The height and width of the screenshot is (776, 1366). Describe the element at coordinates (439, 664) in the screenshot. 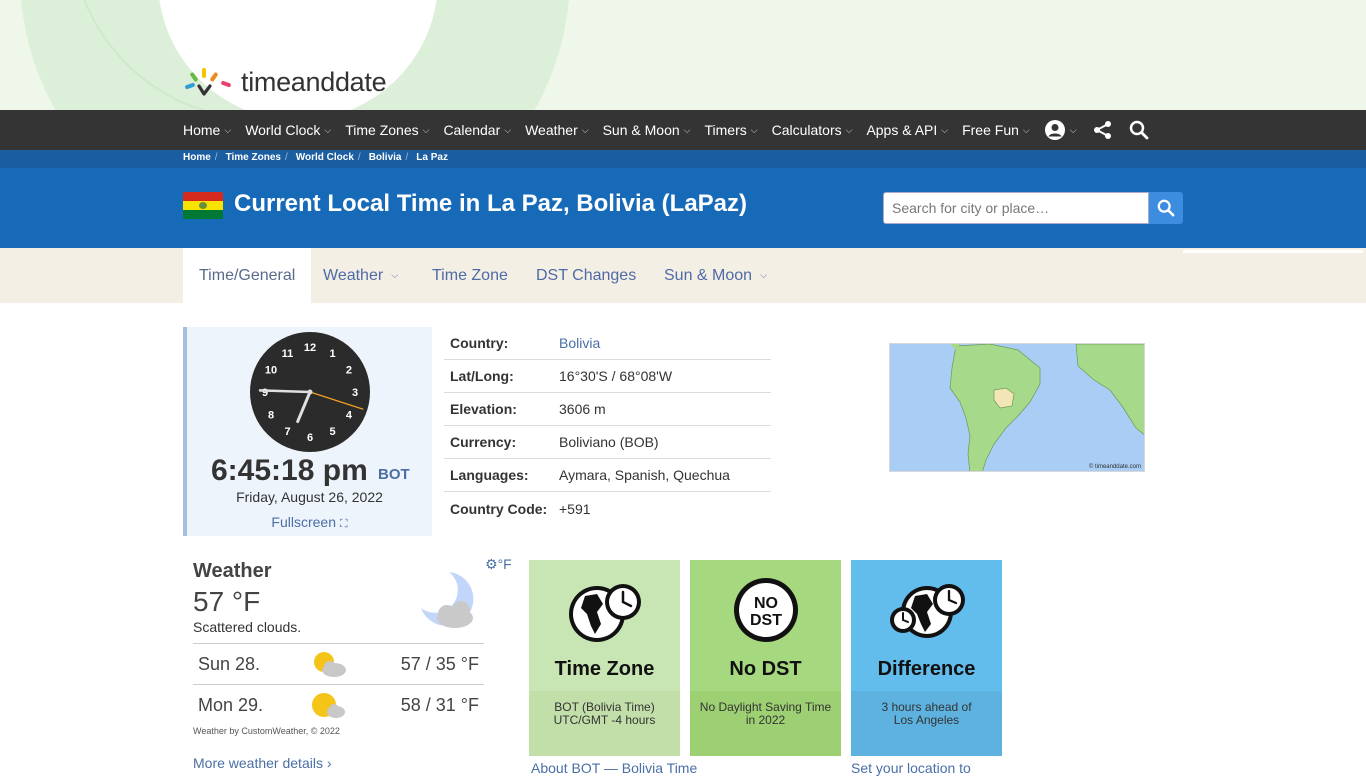

I see `forecast-temps: 57 / 35 °F` at that location.